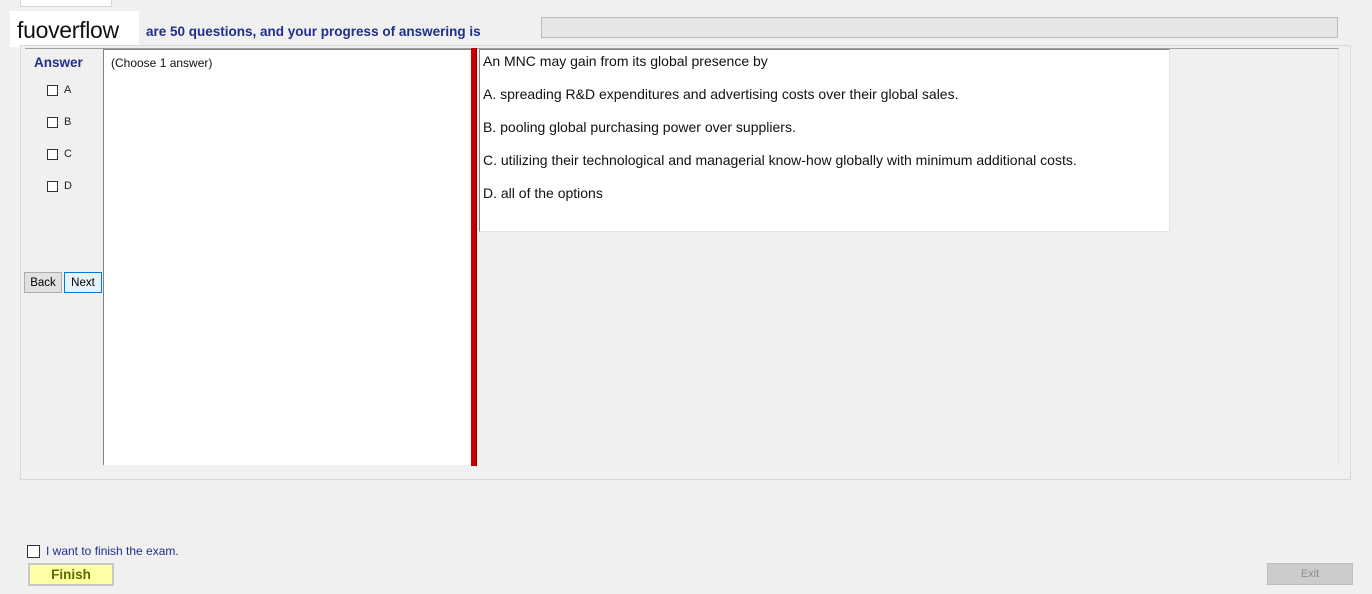  What do you see at coordinates (68, 154) in the screenshot?
I see `answer-option-label: C` at bounding box center [68, 154].